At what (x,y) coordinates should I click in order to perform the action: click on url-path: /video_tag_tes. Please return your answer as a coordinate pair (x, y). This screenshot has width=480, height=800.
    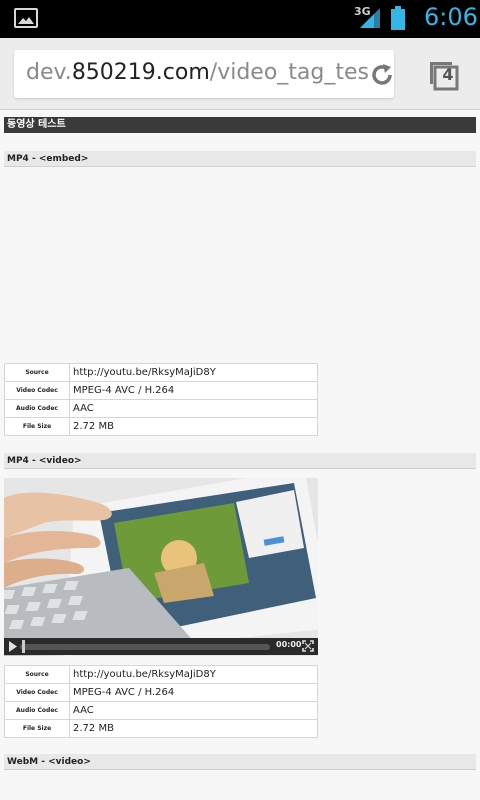
    Looking at the image, I should click on (289, 72).